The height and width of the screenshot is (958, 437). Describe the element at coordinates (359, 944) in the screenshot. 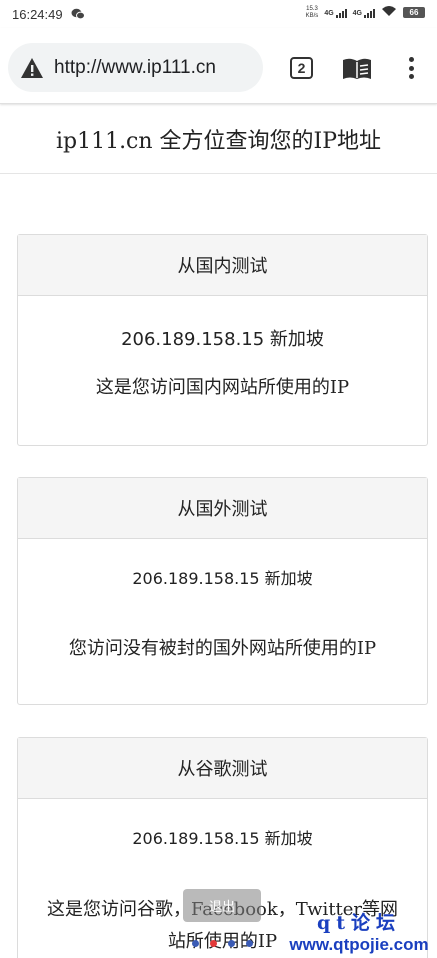

I see `watermark-url: www.qtpojie.com` at that location.